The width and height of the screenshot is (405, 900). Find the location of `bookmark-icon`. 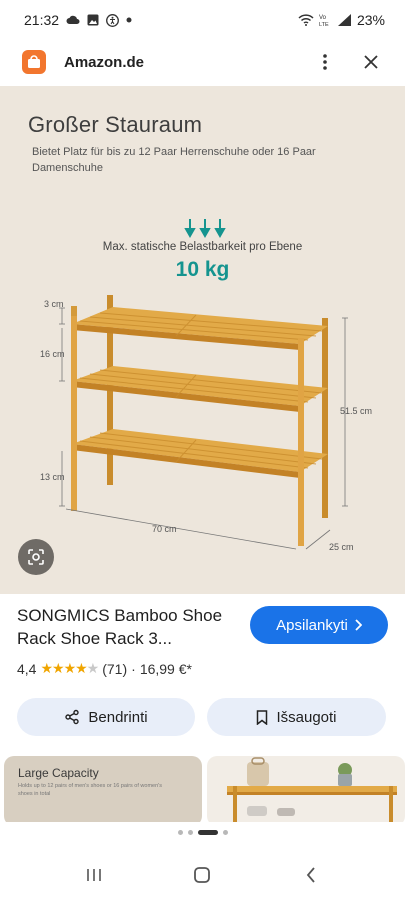

bookmark-icon is located at coordinates (262, 717).